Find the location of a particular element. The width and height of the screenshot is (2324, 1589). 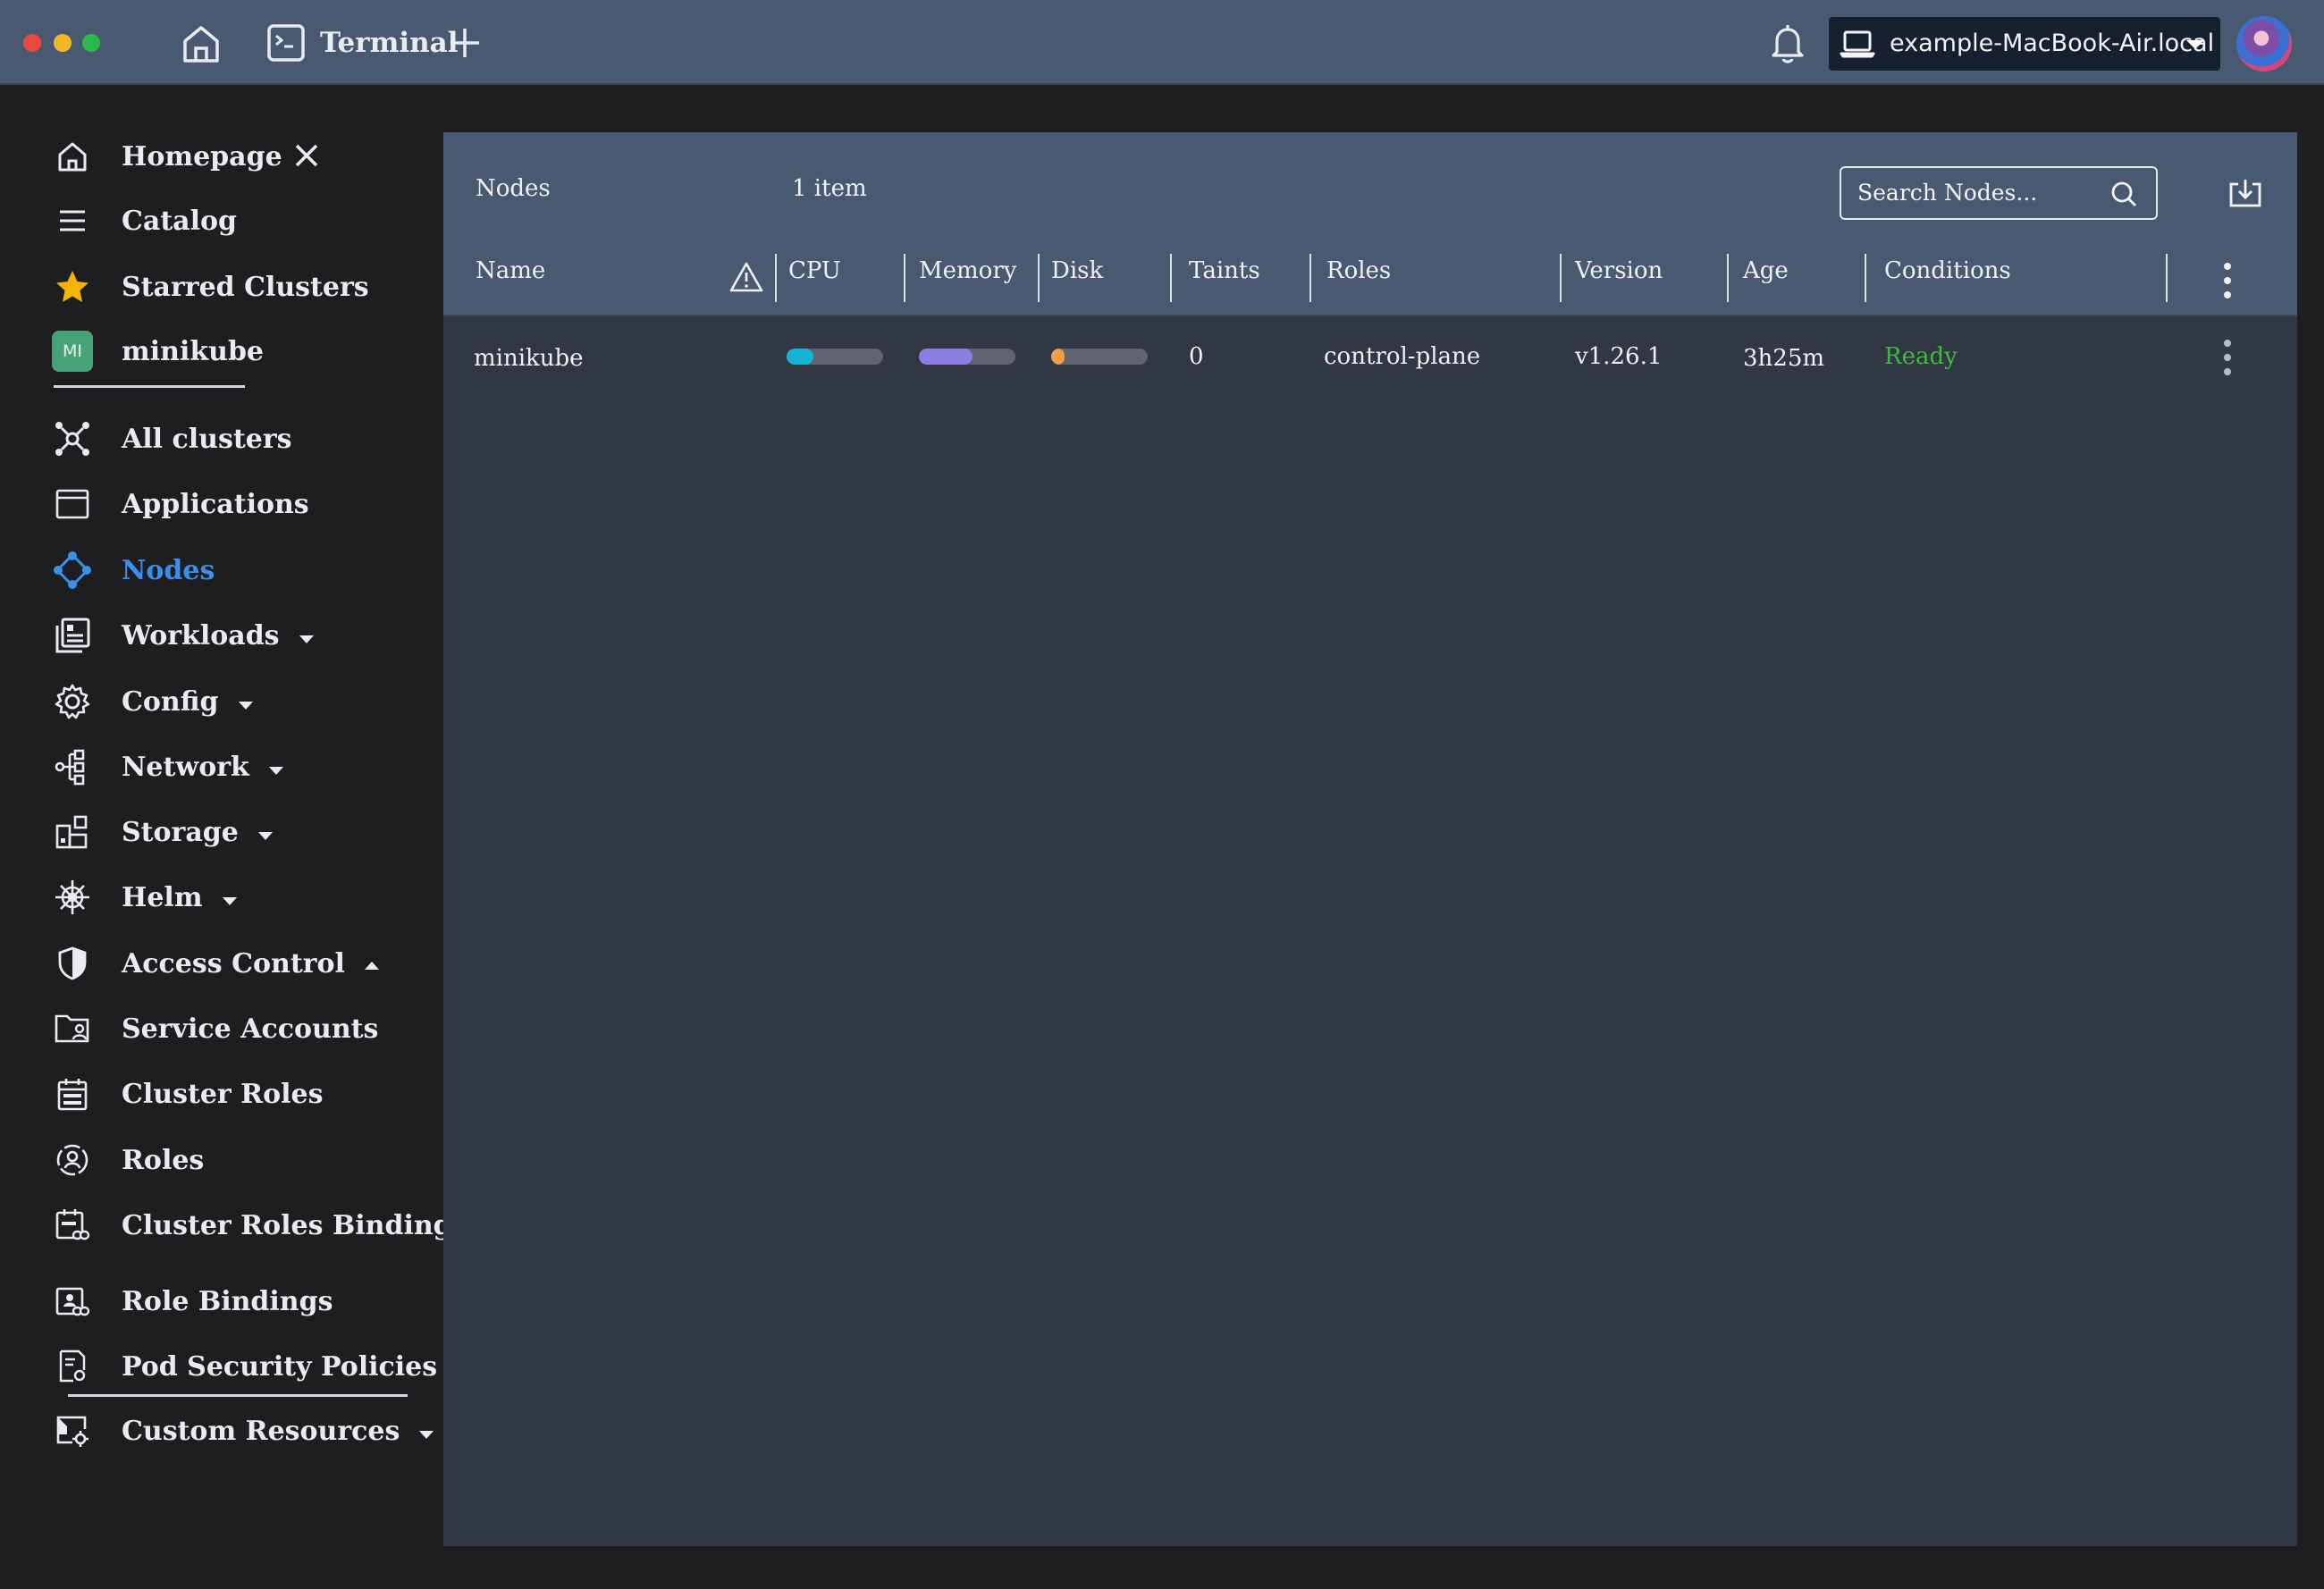

sidebar-item-service-accounts: Service Accounts is located at coordinates (214, 1029).